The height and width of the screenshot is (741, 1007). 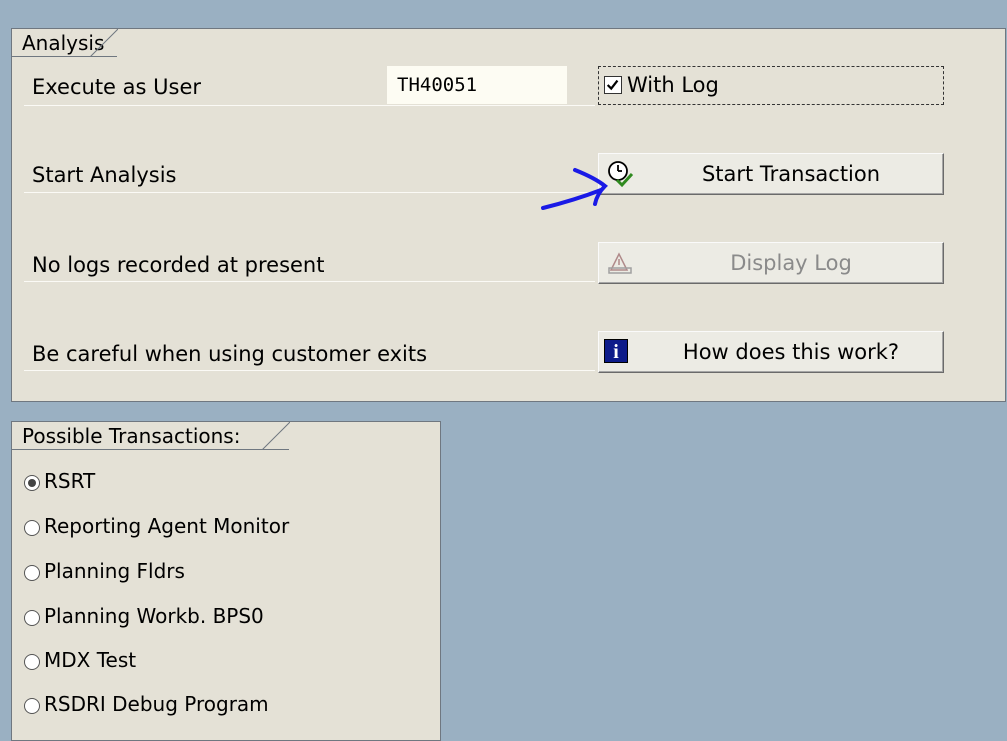 I want to click on how-does-this-work-label: How does this work?, so click(x=791, y=352).